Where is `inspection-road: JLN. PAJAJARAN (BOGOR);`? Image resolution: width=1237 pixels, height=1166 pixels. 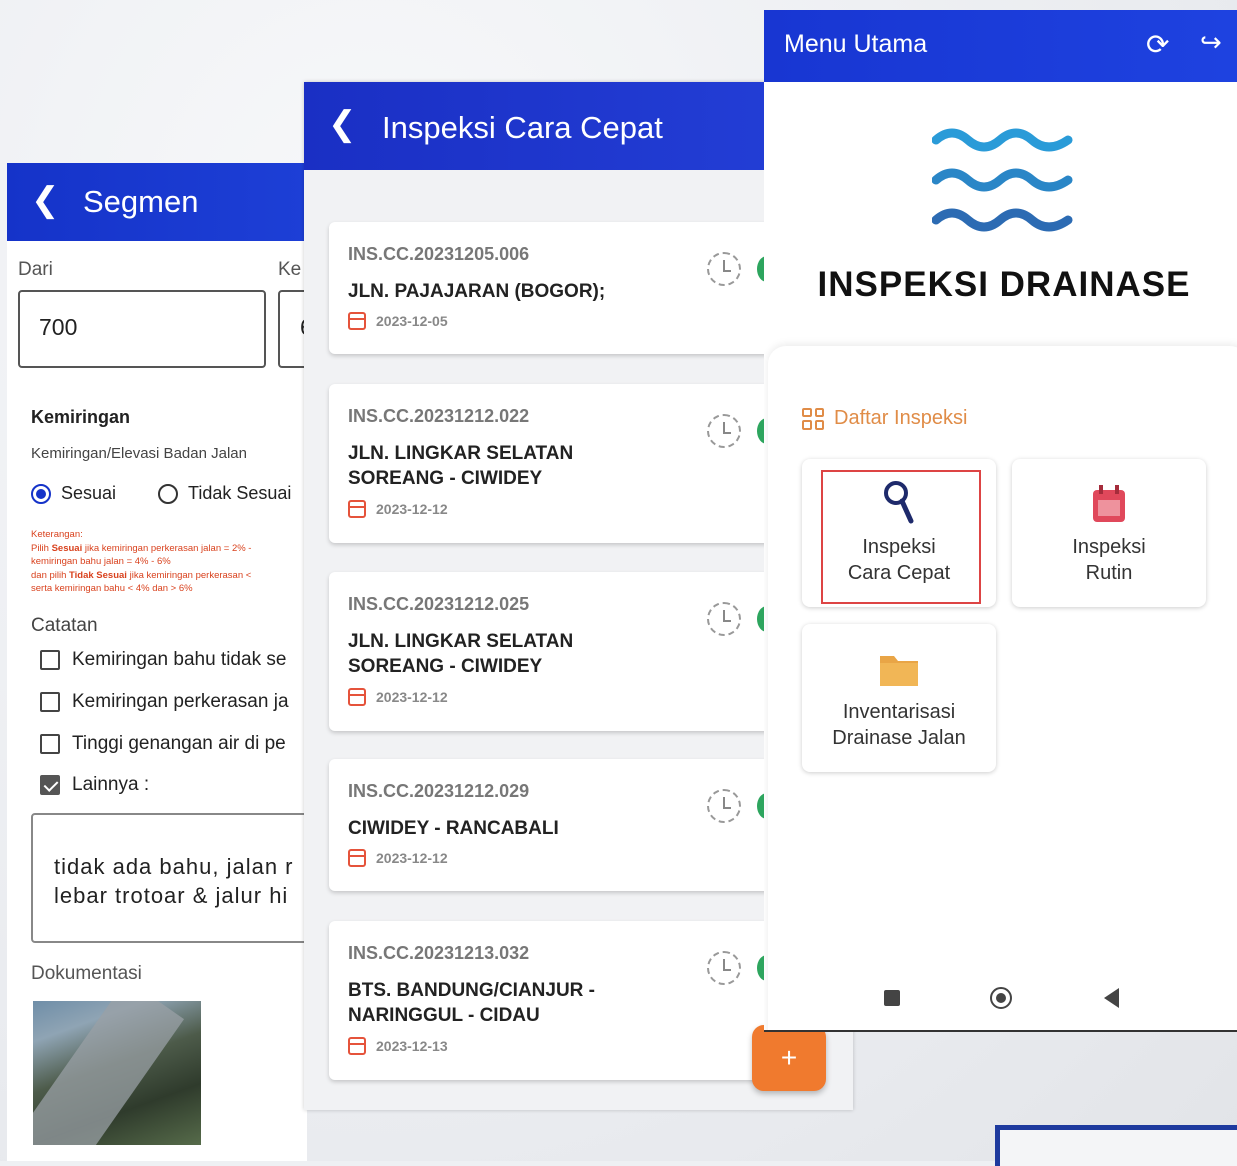 inspection-road: JLN. PAJAJARAN (BOGOR); is located at coordinates (477, 291).